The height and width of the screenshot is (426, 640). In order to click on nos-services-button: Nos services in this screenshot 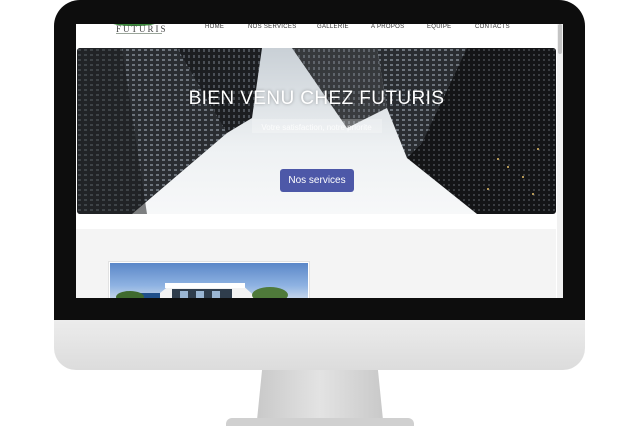, I will do `click(317, 180)`.